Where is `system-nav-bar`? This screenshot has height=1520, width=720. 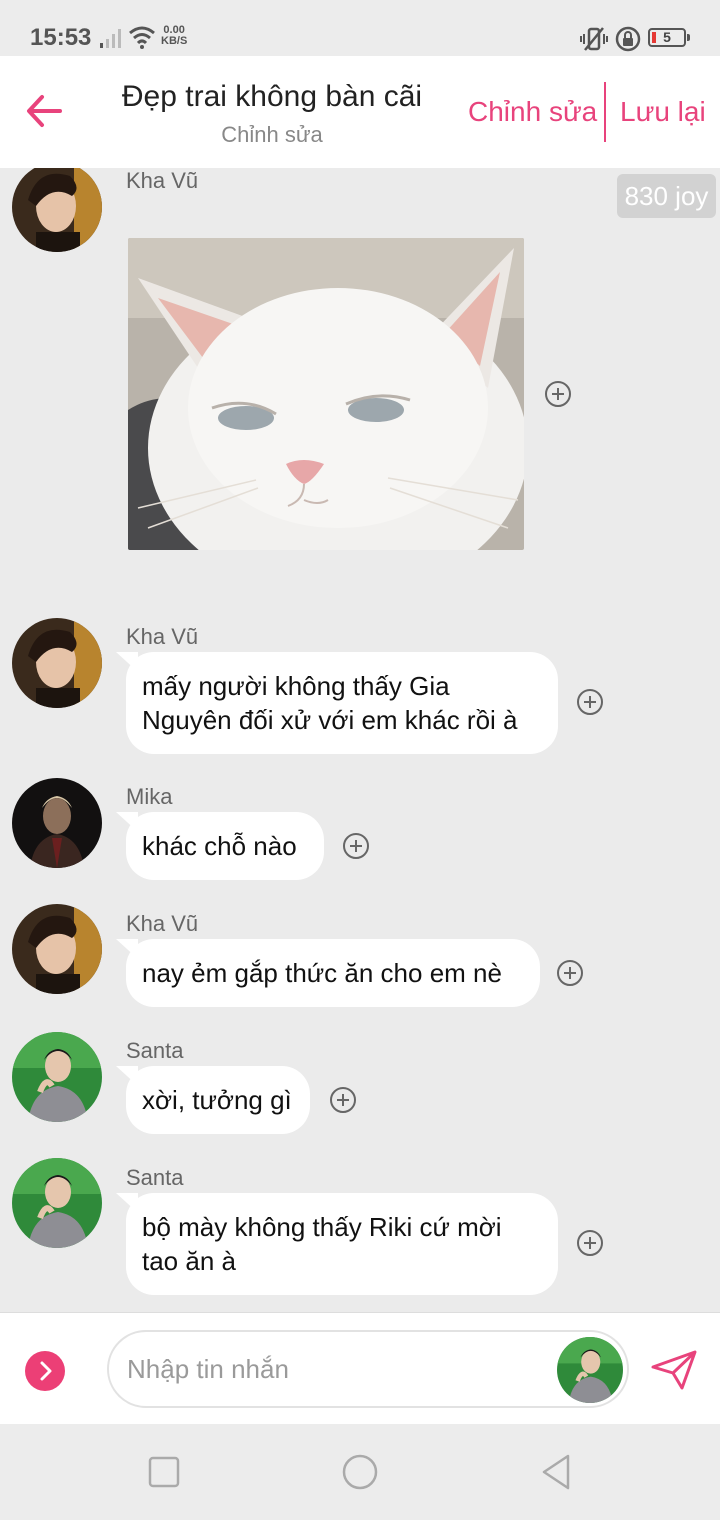
system-nav-bar is located at coordinates (360, 1472).